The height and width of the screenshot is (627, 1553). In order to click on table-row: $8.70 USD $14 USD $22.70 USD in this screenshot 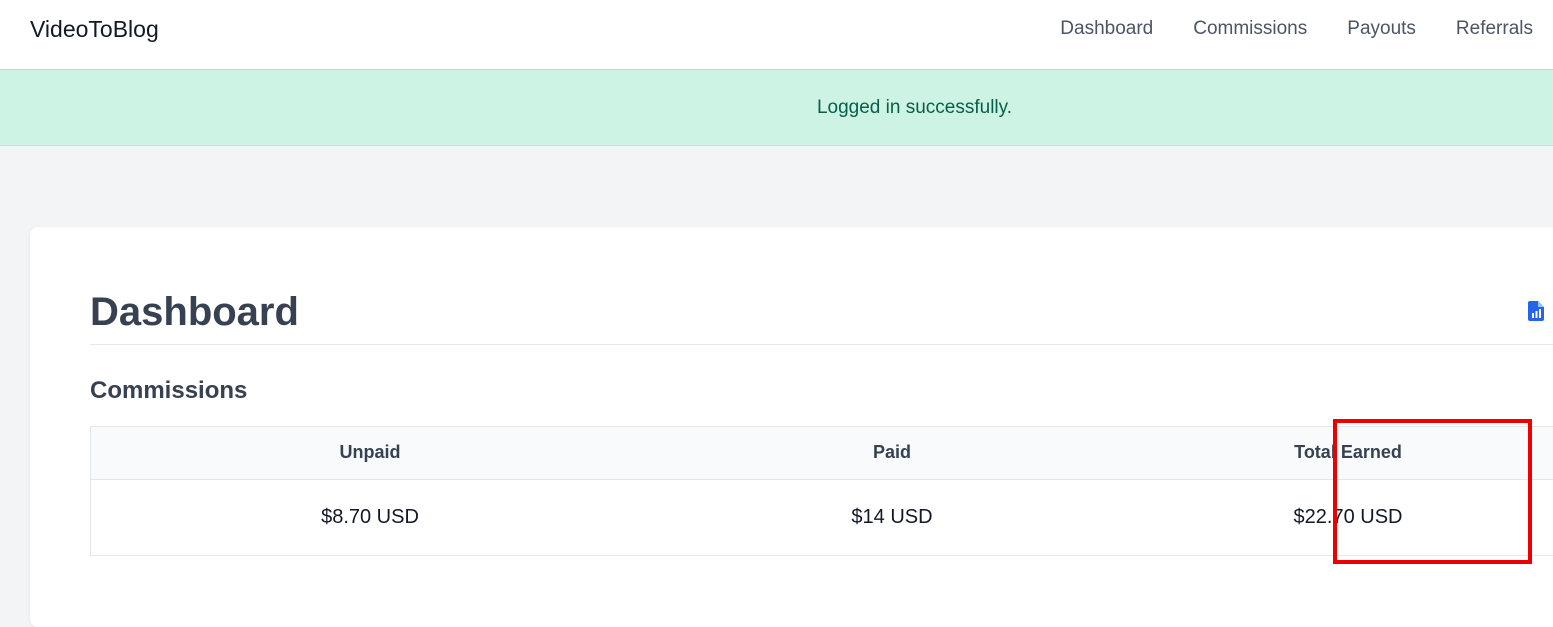, I will do `click(822, 517)`.